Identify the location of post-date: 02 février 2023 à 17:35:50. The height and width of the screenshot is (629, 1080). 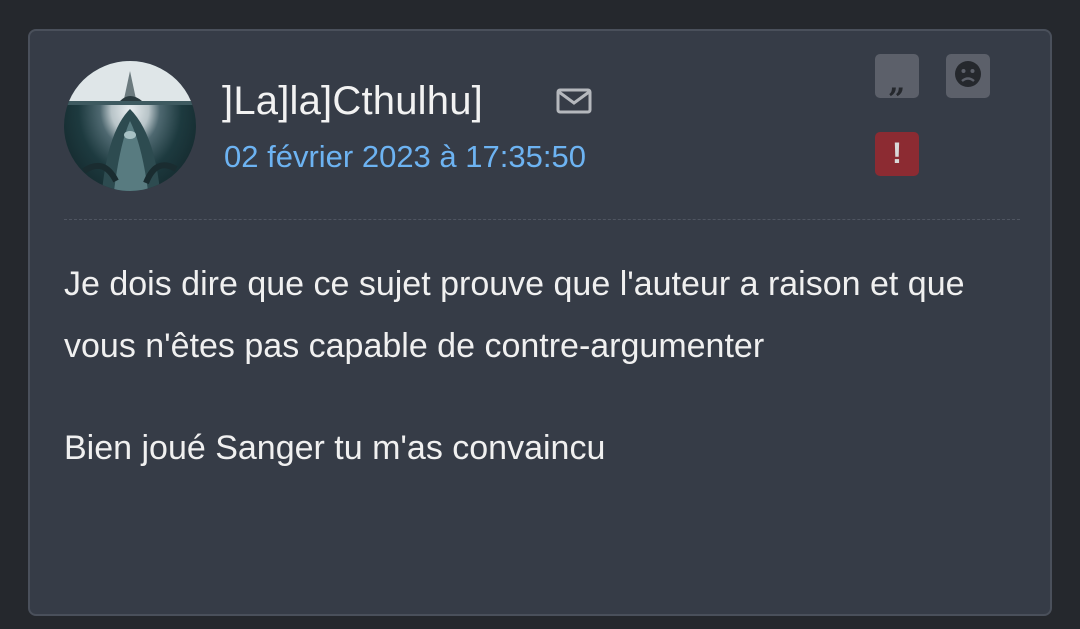
(405, 157).